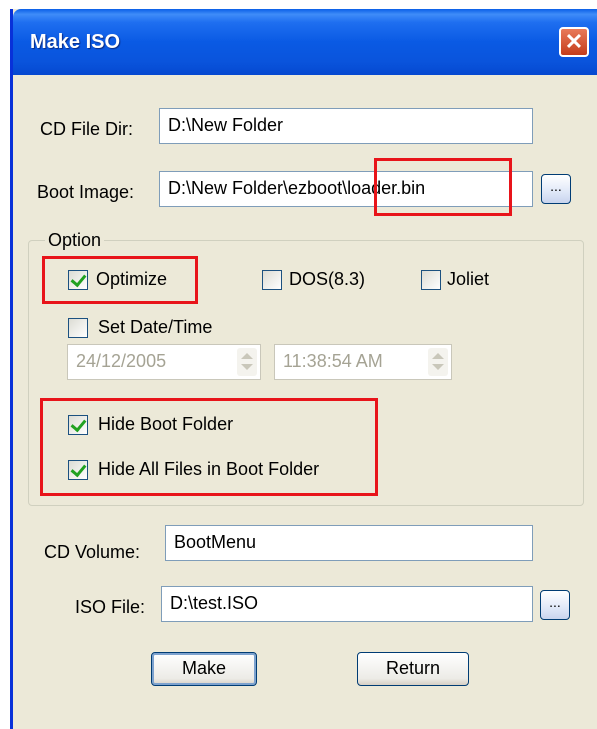 The height and width of the screenshot is (729, 597). I want to click on close-button: ✕, so click(574, 42).